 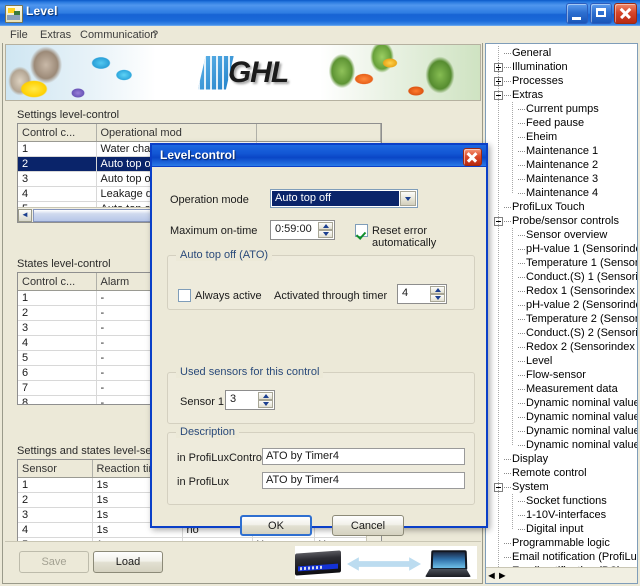 I want to click on column-header-extra, so click(x=318, y=133).